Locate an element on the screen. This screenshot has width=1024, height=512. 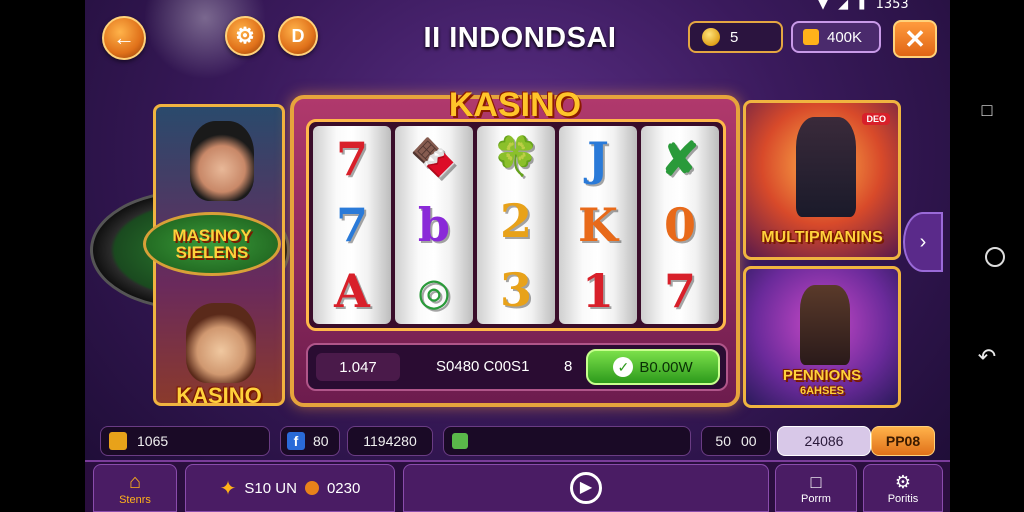
info-score: 50 00 is located at coordinates (736, 441).